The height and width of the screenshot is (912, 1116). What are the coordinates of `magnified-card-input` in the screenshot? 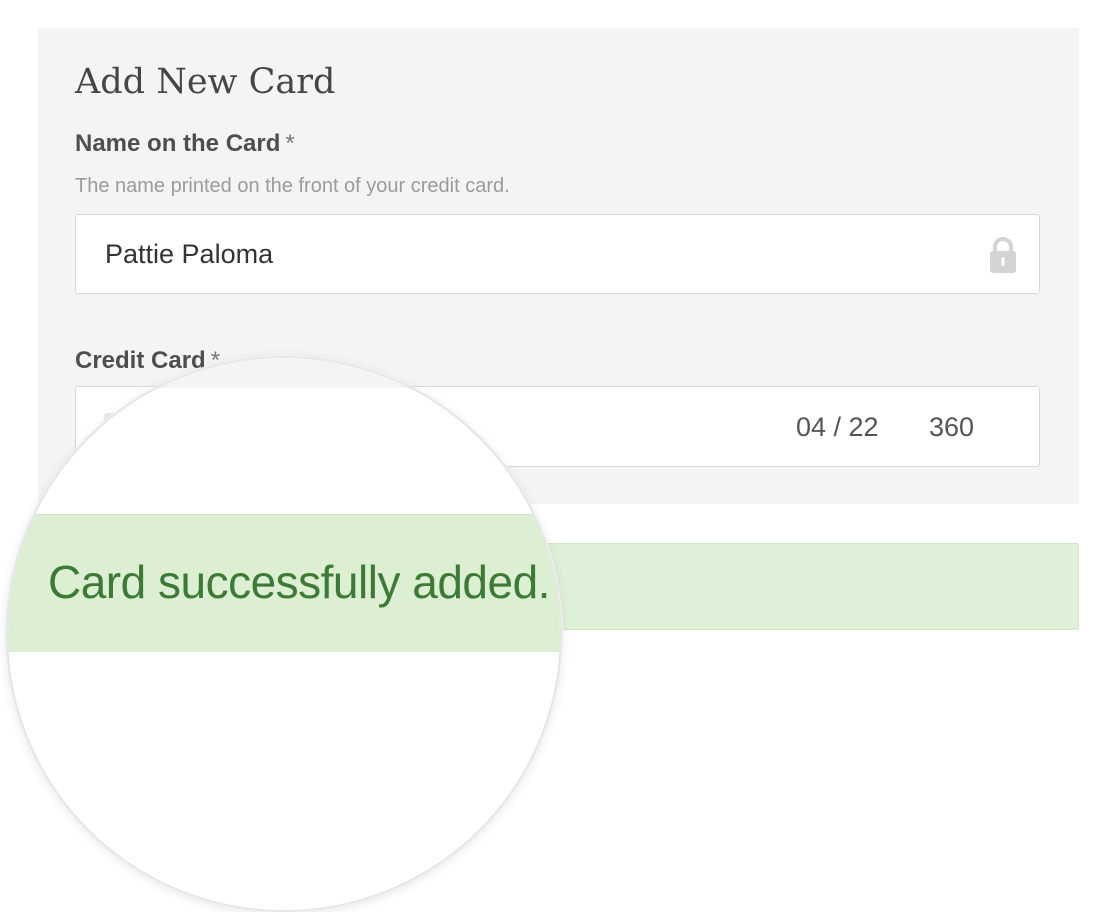 It's located at (284, 421).